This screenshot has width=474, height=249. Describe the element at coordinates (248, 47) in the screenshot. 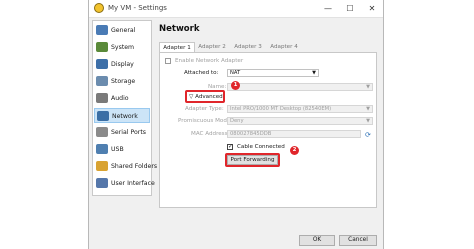

I see `tab-adapter-3: Adapter 3` at that location.